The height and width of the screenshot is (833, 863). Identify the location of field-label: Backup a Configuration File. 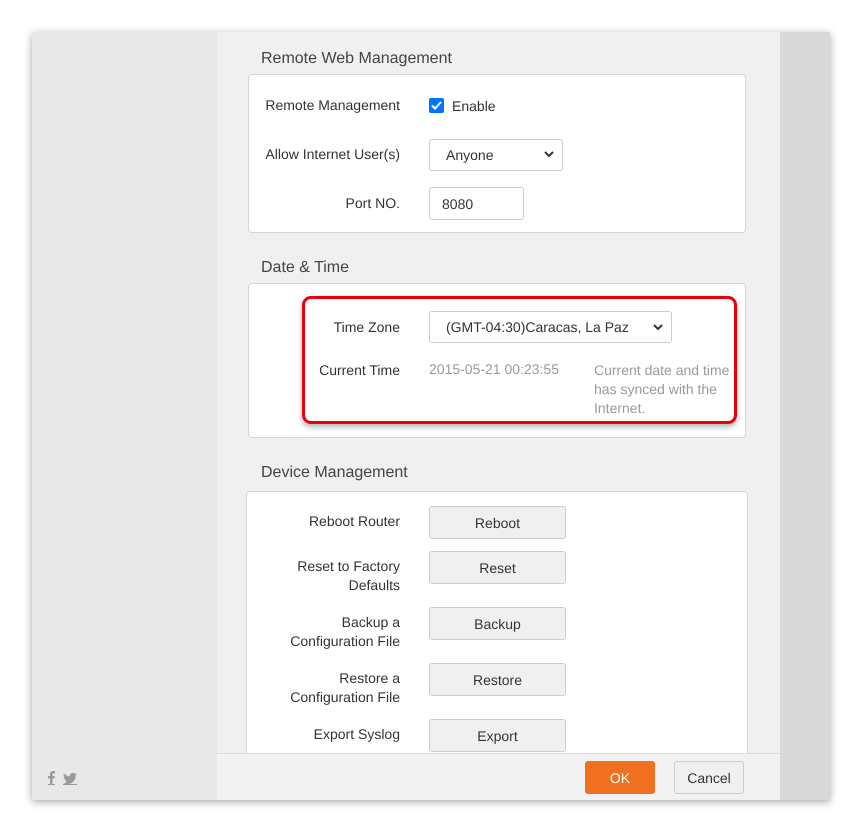
(344, 632).